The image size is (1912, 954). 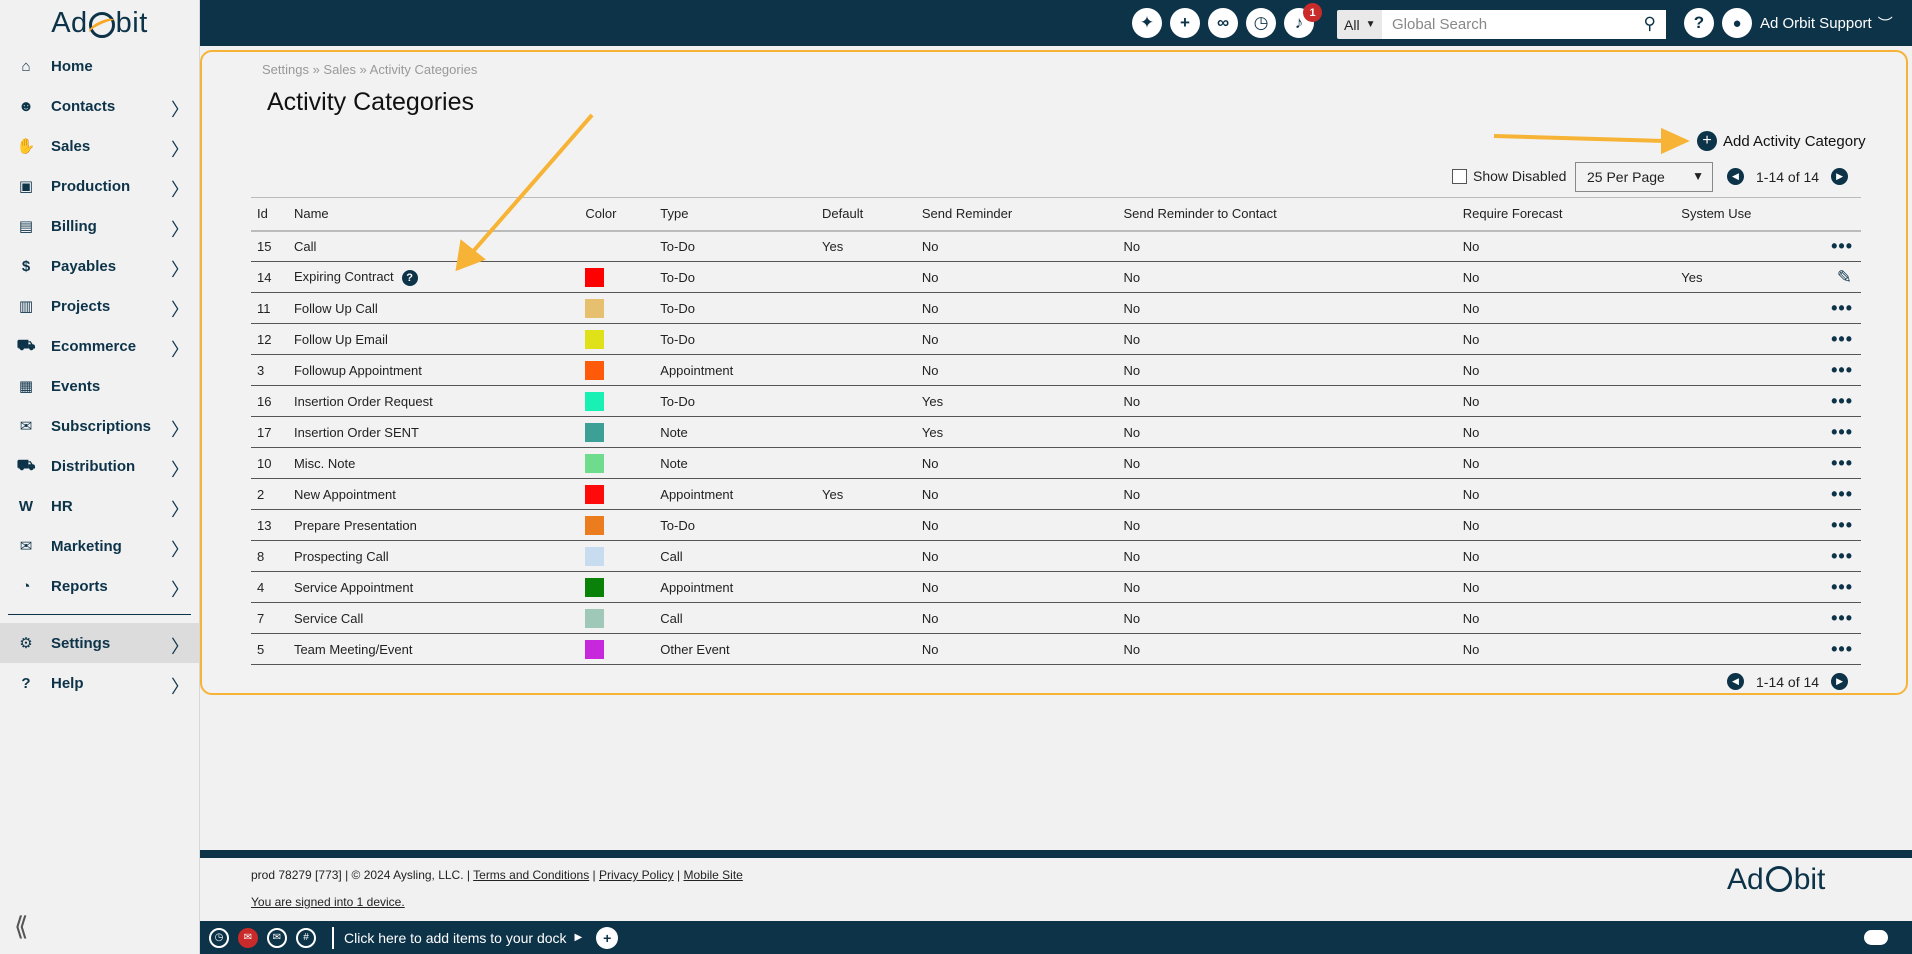 What do you see at coordinates (1579, 138) in the screenshot?
I see `arrow-to-add-button` at bounding box center [1579, 138].